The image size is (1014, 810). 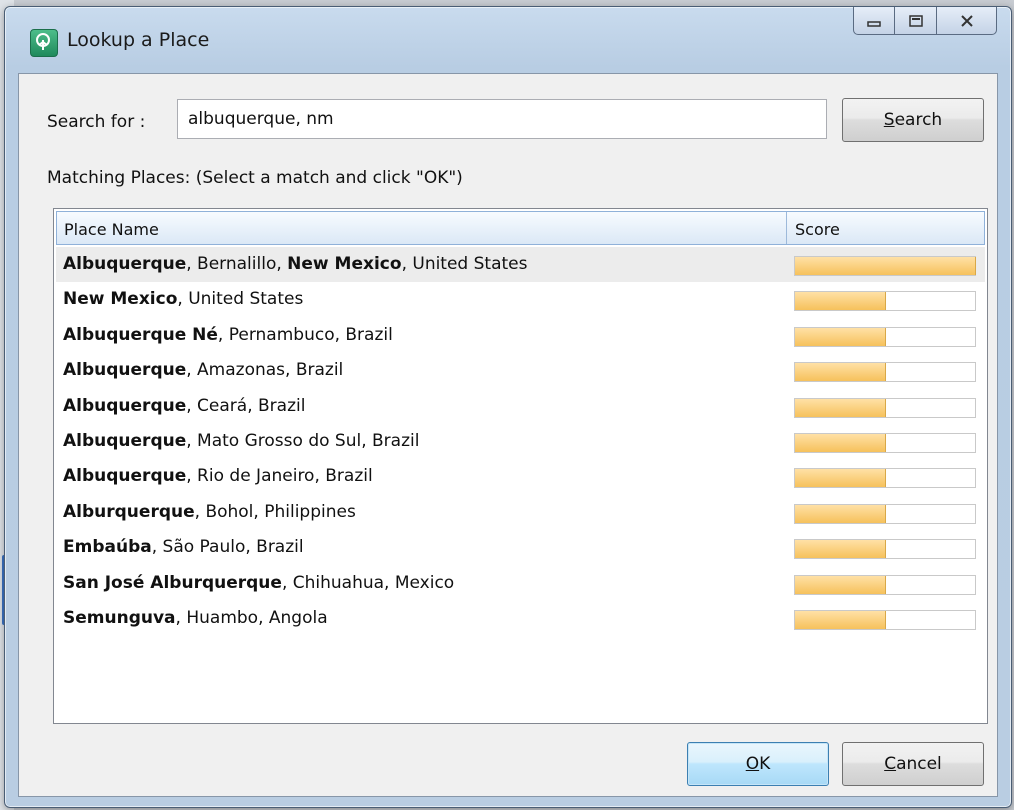 I want to click on place-name: San José Alburquerque, Chihuahua, Mexico, so click(x=258, y=583).